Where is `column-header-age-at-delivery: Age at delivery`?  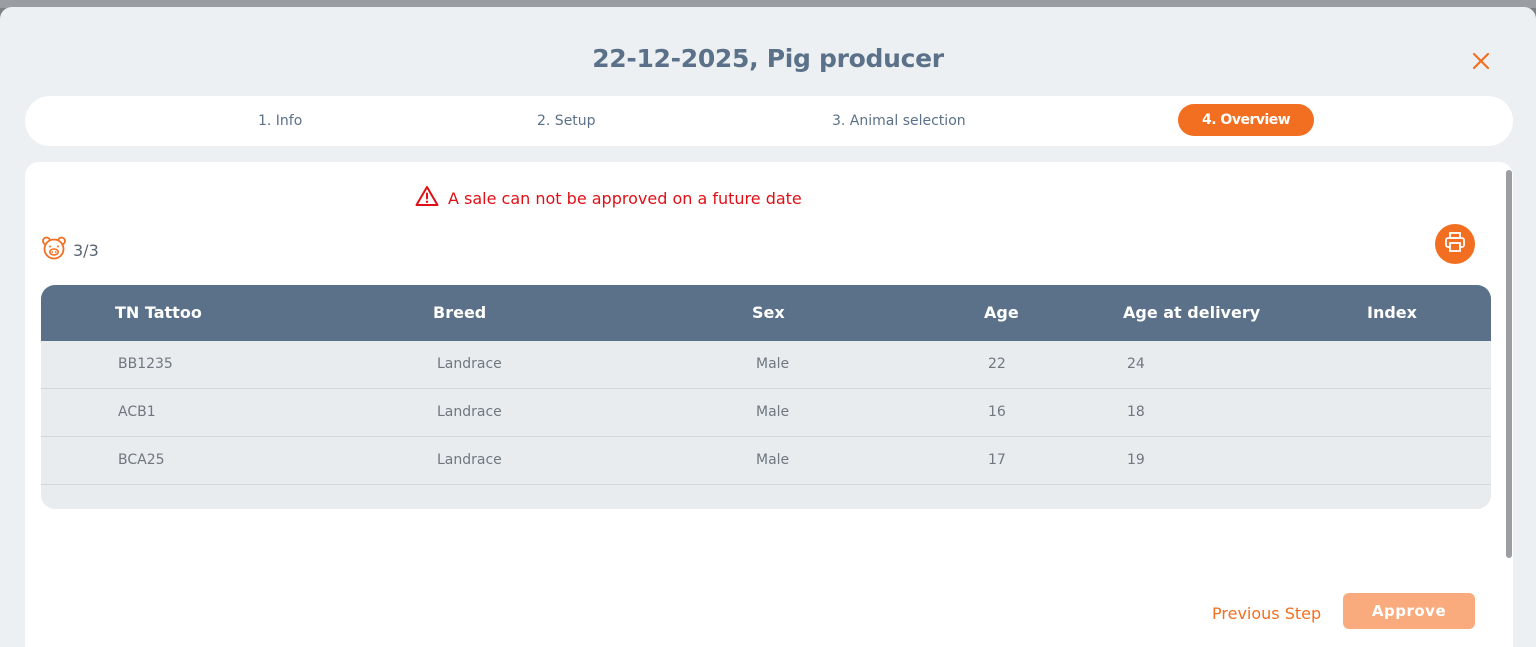
column-header-age-at-delivery: Age at delivery is located at coordinates (1191, 313).